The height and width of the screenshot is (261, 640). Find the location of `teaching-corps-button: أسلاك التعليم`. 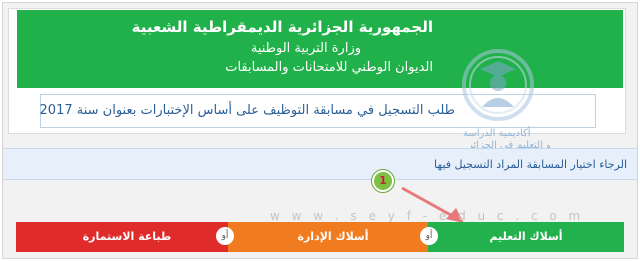

teaching-corps-button: أسلاك التعليم is located at coordinates (526, 237).